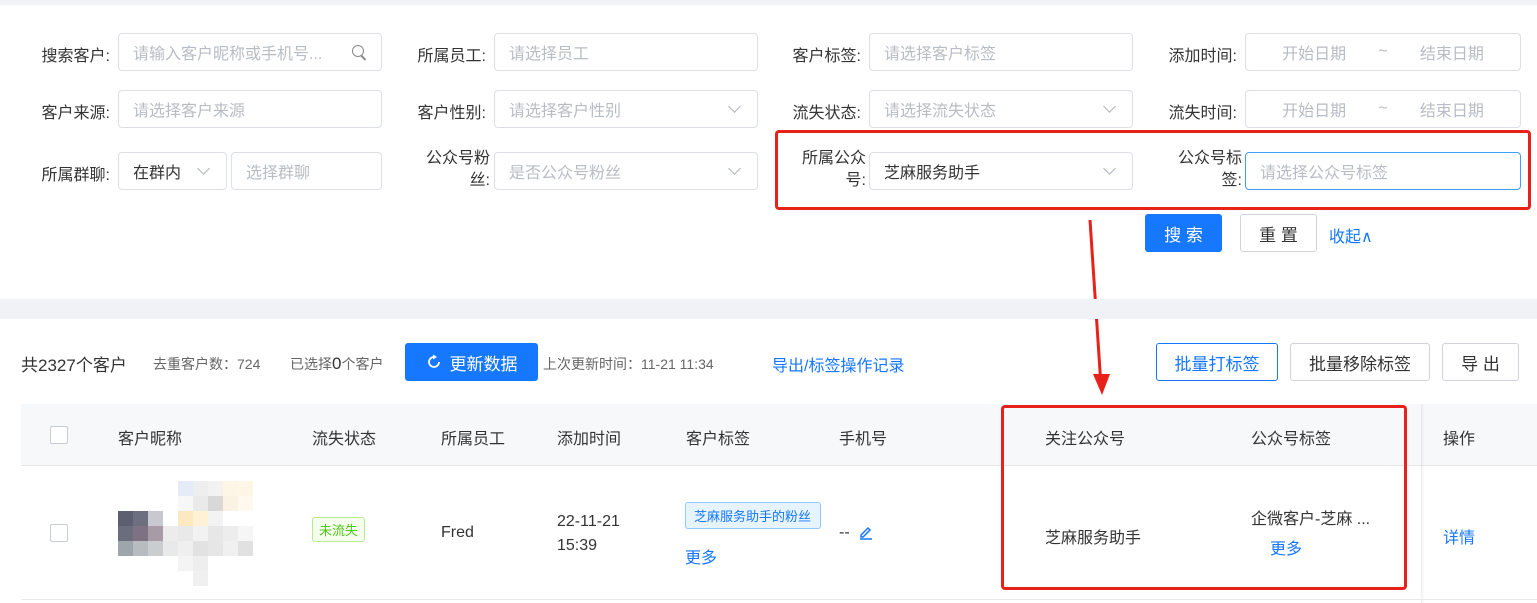 The width and height of the screenshot is (1537, 603). I want to click on churn-time-label: 流失时间:, so click(1202, 113).